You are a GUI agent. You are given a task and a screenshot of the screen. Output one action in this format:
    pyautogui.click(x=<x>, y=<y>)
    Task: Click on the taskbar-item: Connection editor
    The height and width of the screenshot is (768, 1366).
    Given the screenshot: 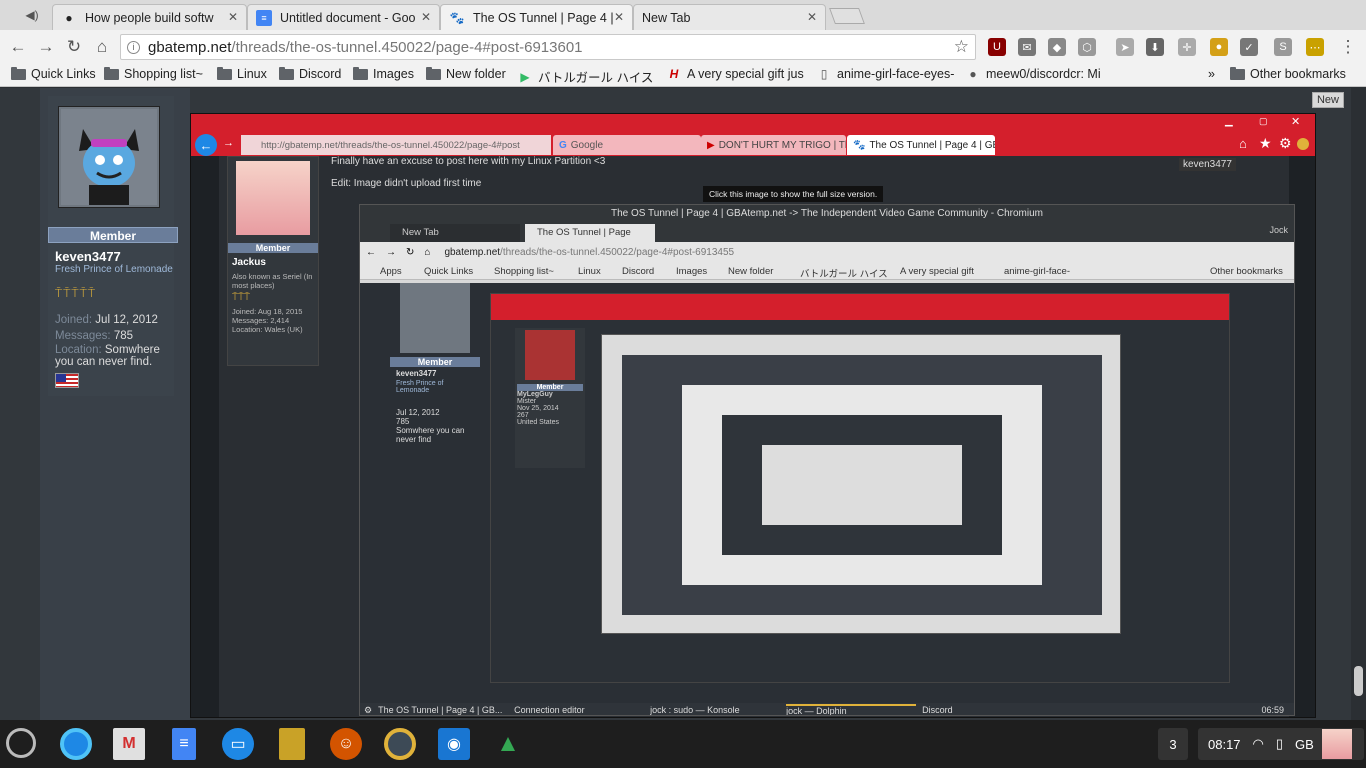 What is the action you would take?
    pyautogui.click(x=549, y=710)
    